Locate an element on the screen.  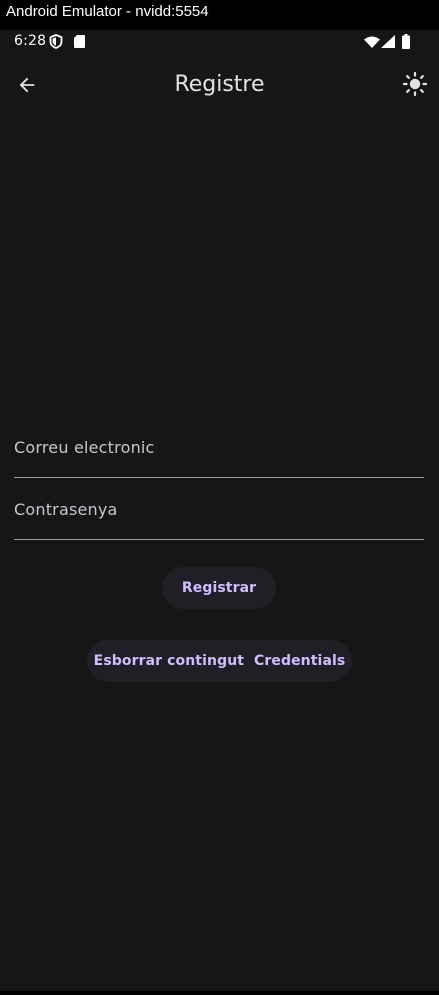
theme-toggle-button is located at coordinates (415, 84).